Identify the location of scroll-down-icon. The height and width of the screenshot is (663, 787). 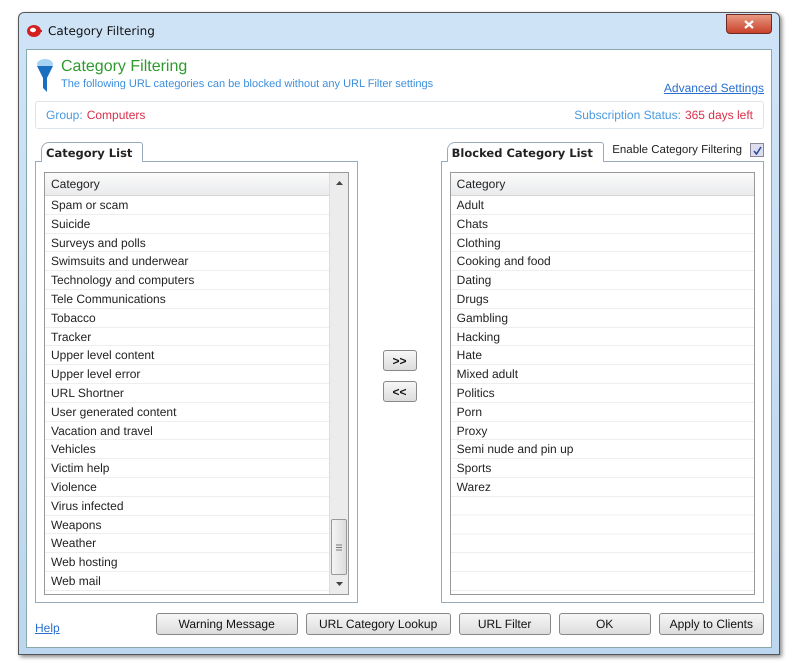
(339, 584).